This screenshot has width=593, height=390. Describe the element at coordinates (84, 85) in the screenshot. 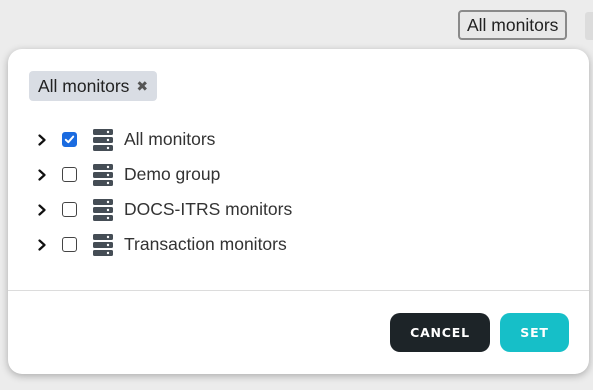

I see `selected-chip-label: All monitors` at that location.